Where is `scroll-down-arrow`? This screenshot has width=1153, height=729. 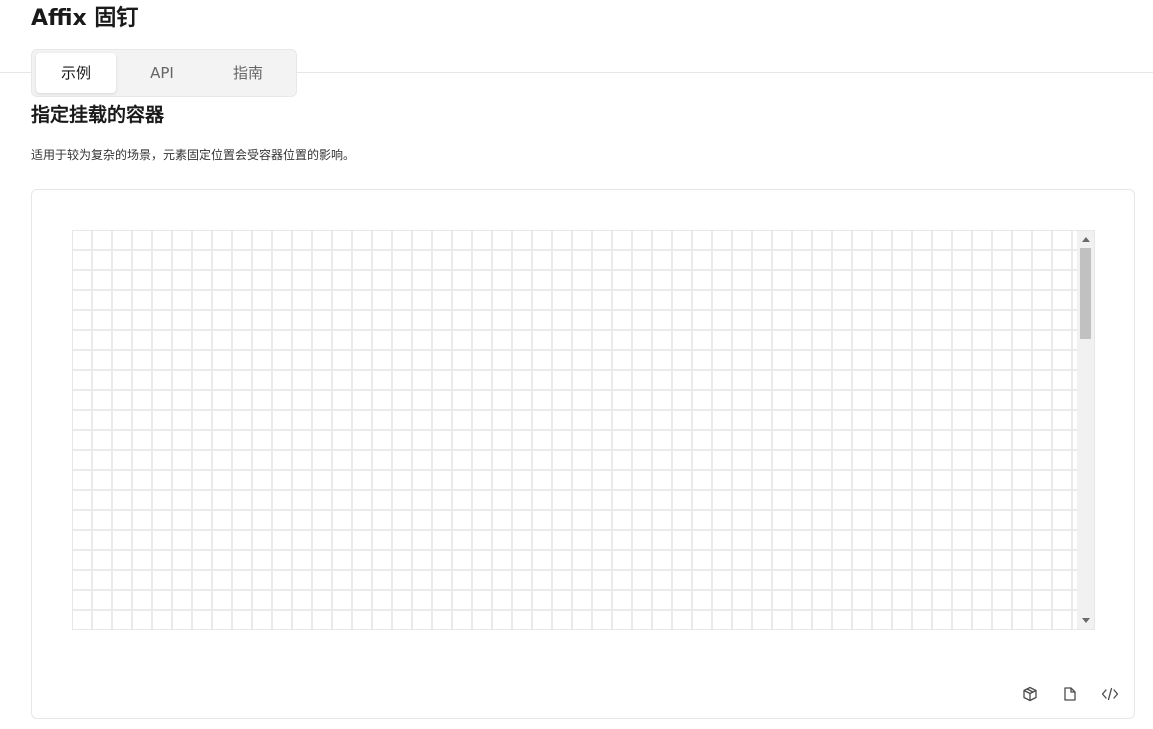
scroll-down-arrow is located at coordinates (1085, 620).